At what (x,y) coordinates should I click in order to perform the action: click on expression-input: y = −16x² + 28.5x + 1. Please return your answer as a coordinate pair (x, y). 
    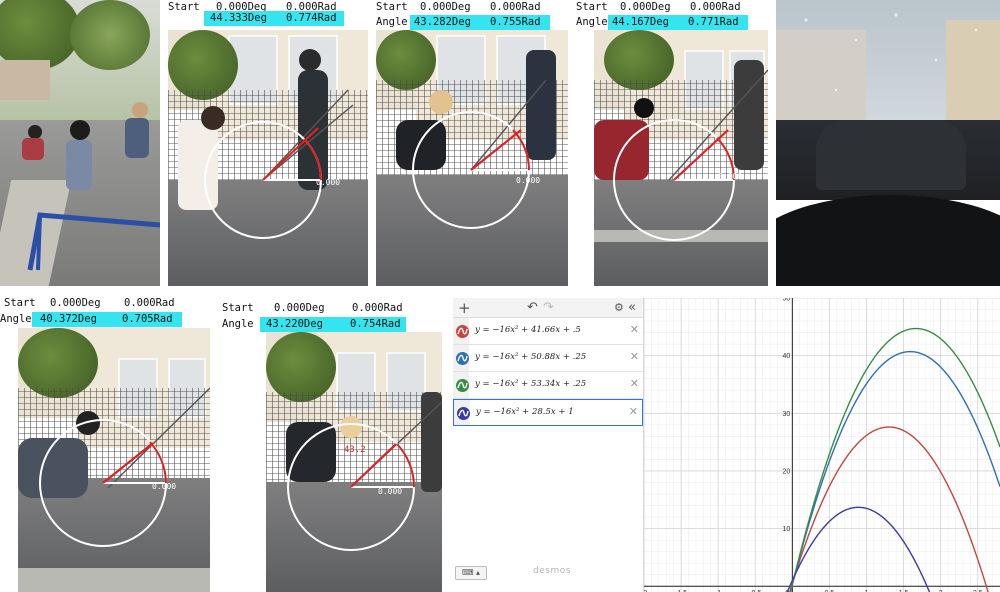
    Looking at the image, I should click on (525, 412).